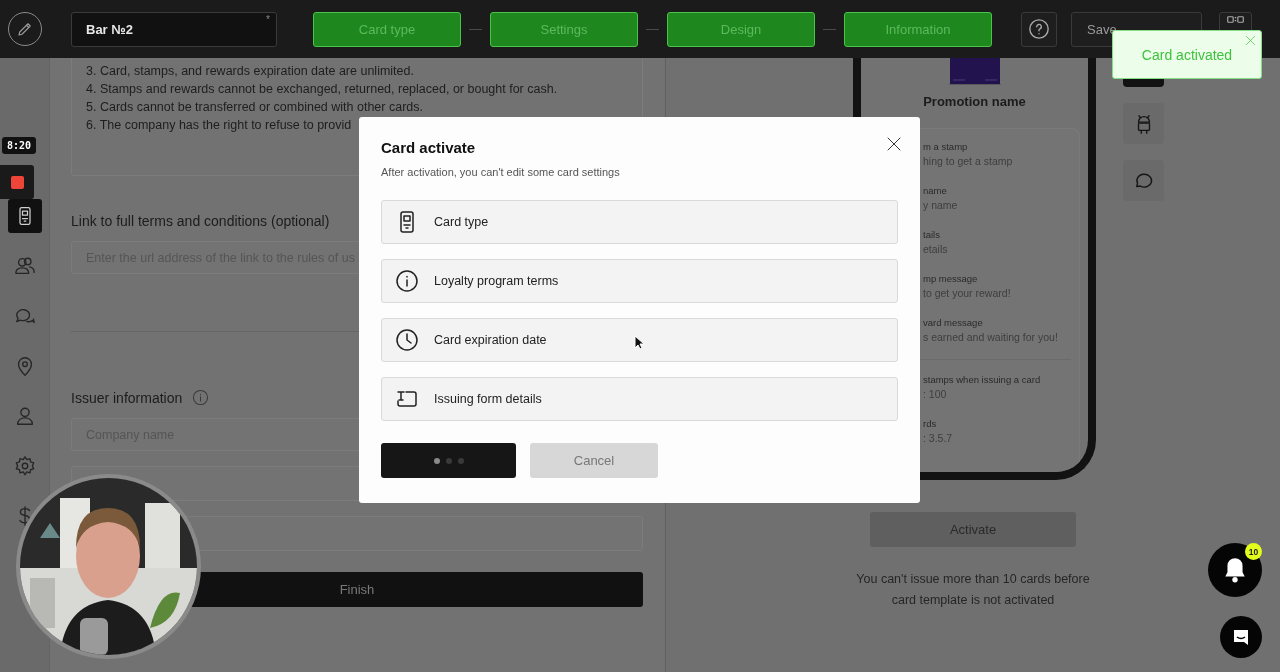  Describe the element at coordinates (24, 266) in the screenshot. I see `people-icon` at that location.